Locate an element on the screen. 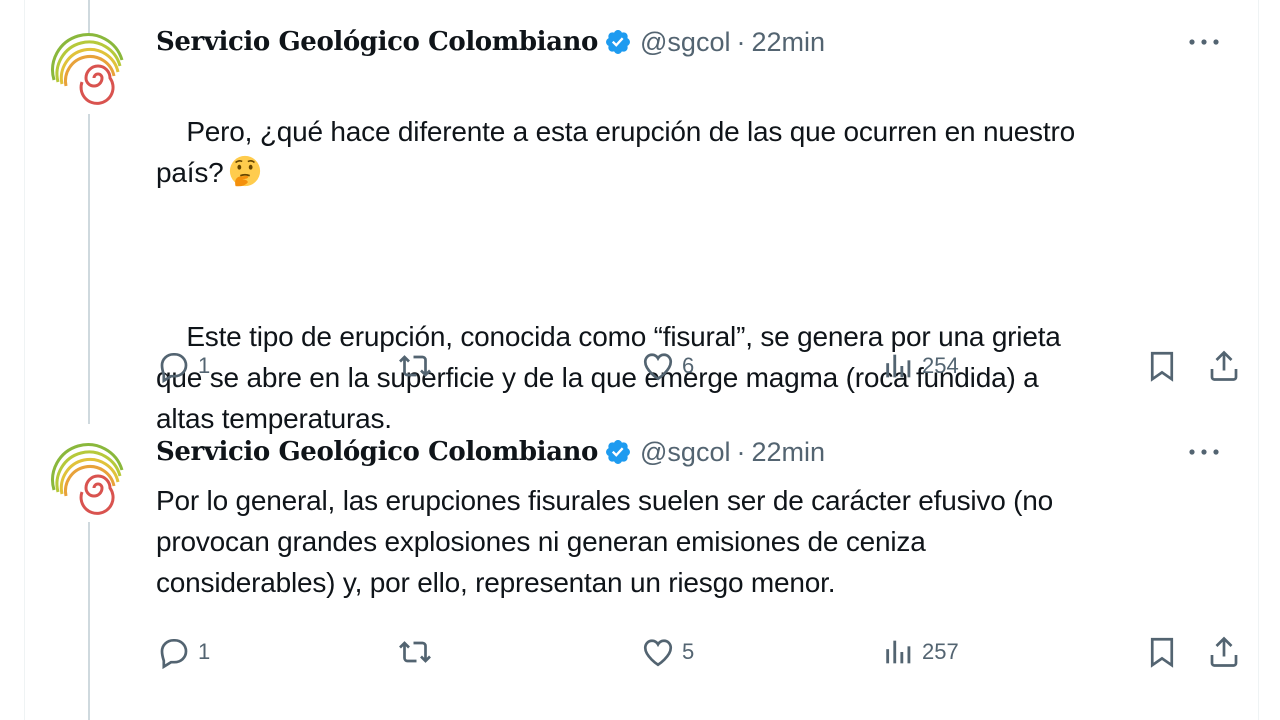 This screenshot has height=720, width=1280. like-count: 5 is located at coordinates (688, 651).